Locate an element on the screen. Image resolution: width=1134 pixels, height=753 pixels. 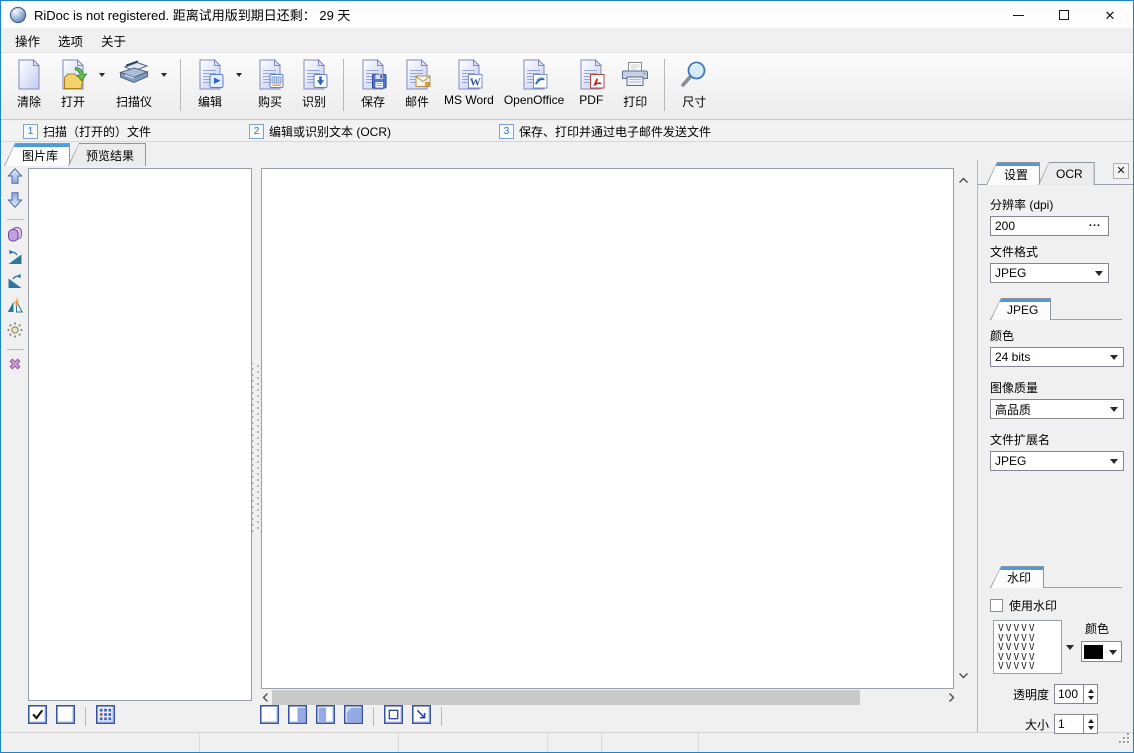
rail-button-copy-page is located at coordinates (15, 236).